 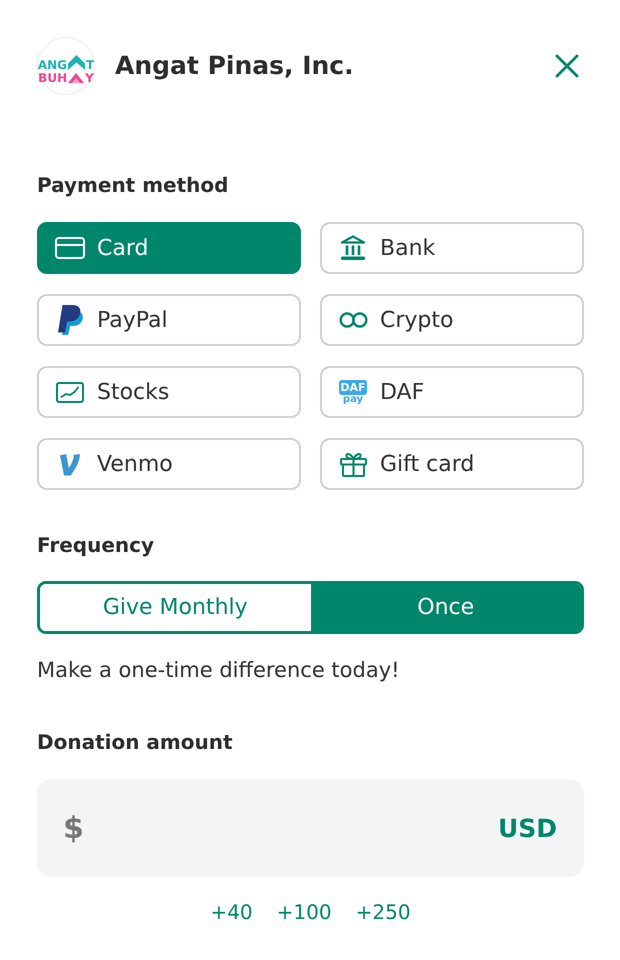 What do you see at coordinates (169, 392) in the screenshot?
I see `payment-method-option: Stocks` at bounding box center [169, 392].